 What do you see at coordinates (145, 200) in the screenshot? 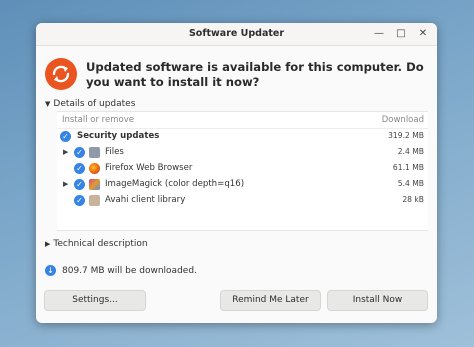
I see `item-label: Avahi client library` at bounding box center [145, 200].